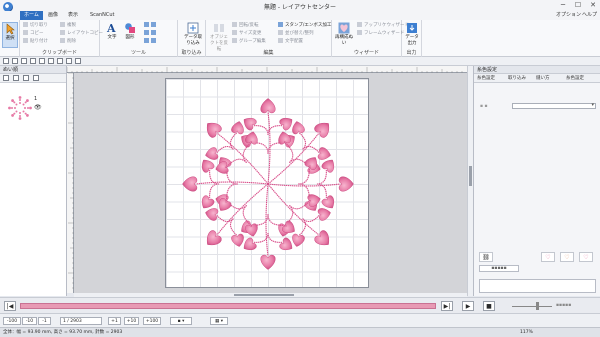  Describe the element at coordinates (264, 295) in the screenshot. I see `horizontal-scroll-thumb` at that location.